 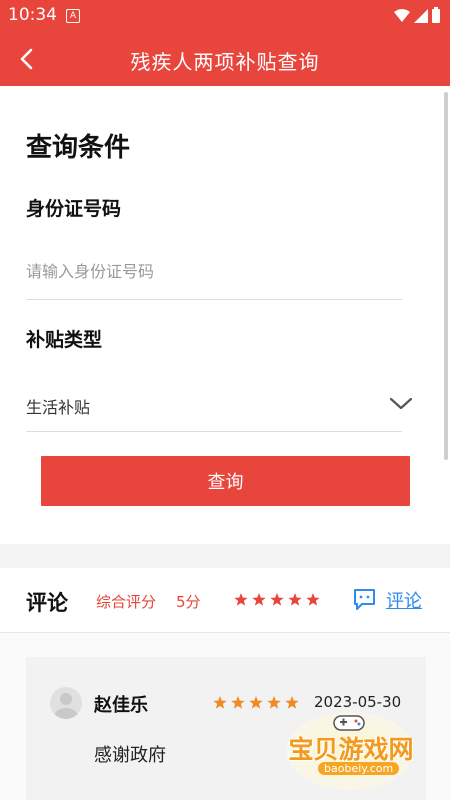 What do you see at coordinates (225, 62) in the screenshot?
I see `page-title: 残疾人两项补贴查询` at bounding box center [225, 62].